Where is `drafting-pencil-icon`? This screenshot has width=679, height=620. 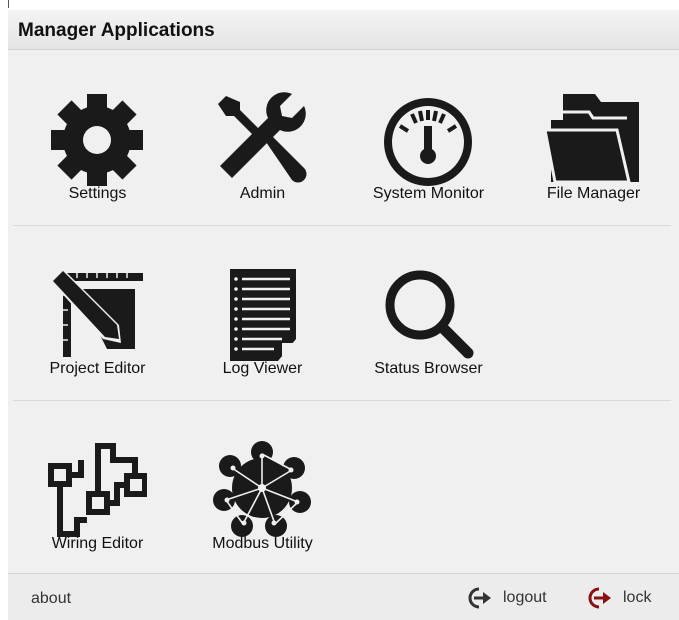
drafting-pencil-icon is located at coordinates (96, 312).